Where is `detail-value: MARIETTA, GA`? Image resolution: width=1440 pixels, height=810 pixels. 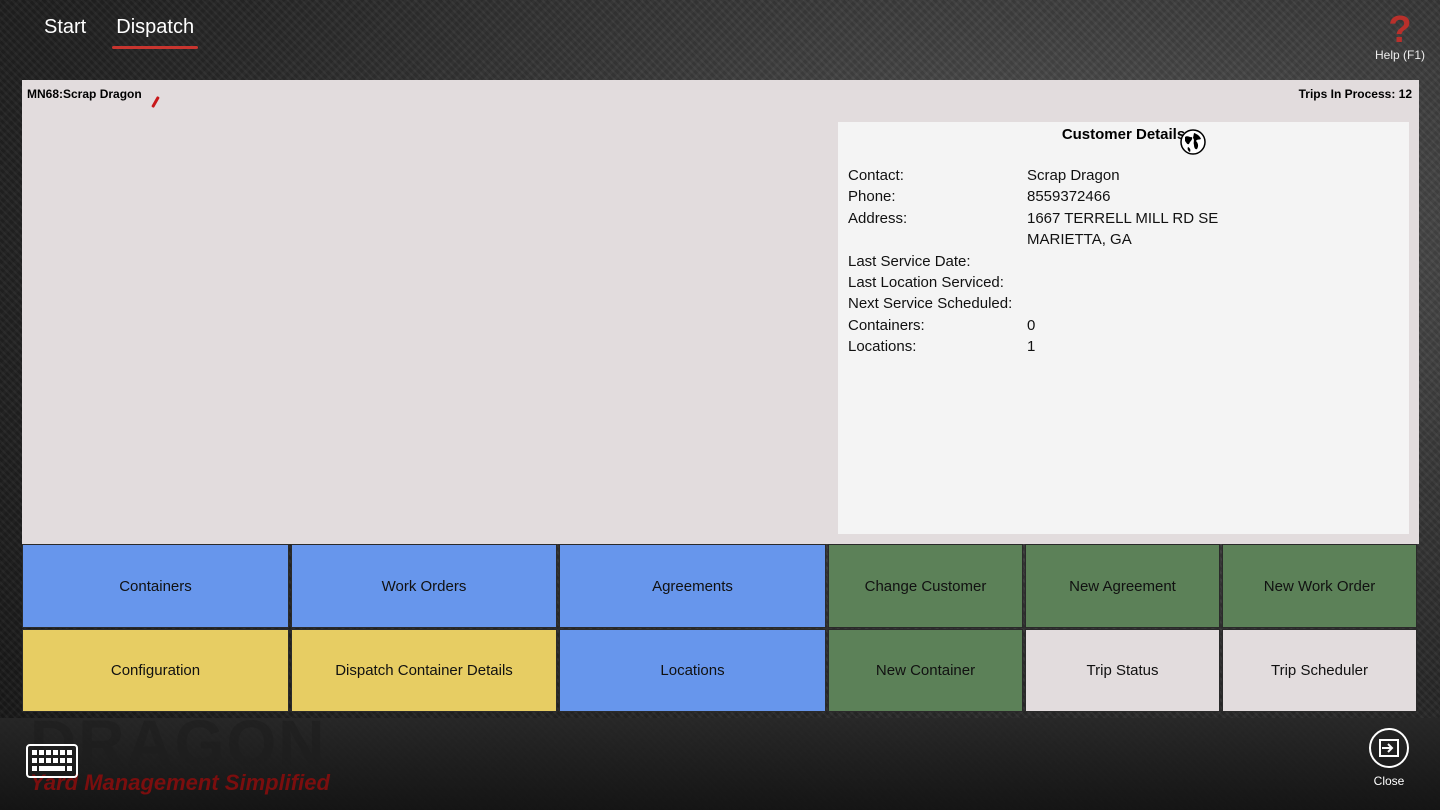 detail-value: MARIETTA, GA is located at coordinates (1079, 240).